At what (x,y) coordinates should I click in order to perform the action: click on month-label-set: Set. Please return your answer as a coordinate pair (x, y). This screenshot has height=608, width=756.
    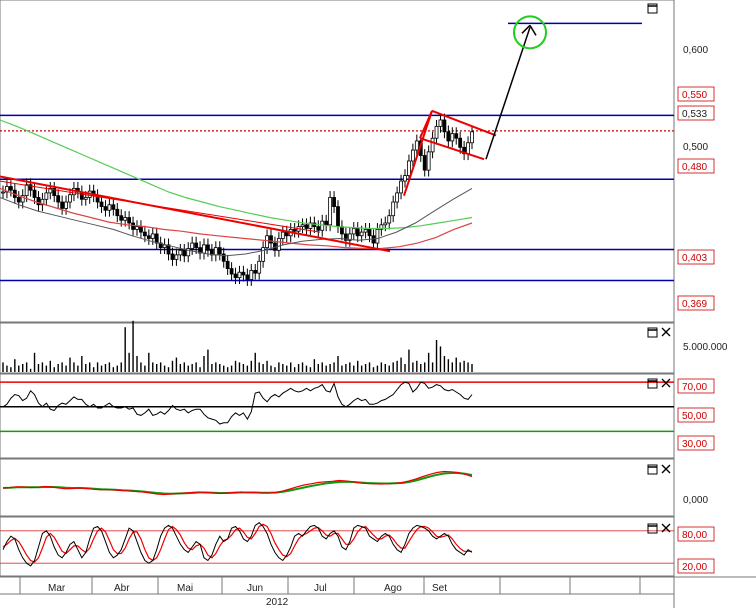
    Looking at the image, I should click on (439, 588).